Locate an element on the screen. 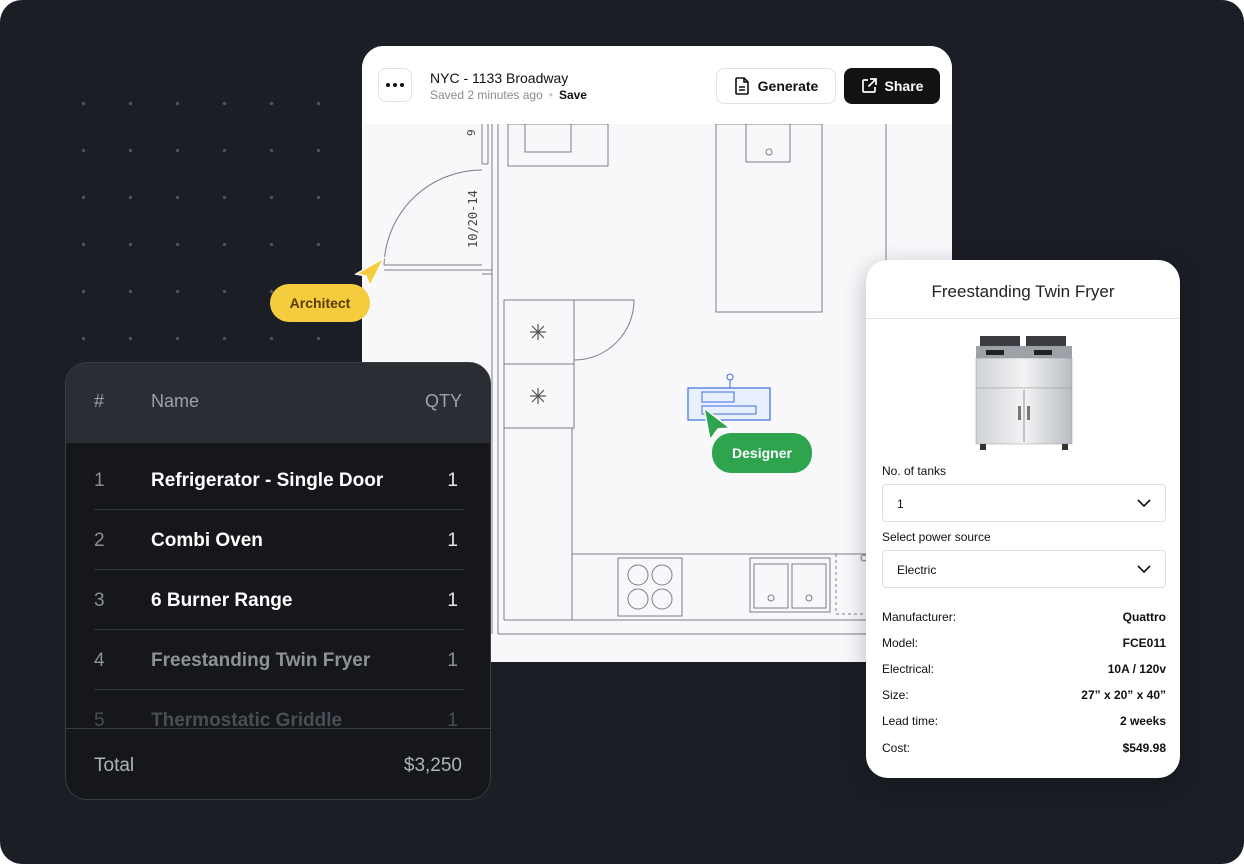 The width and height of the screenshot is (1244, 864). power-source-label: Select power source is located at coordinates (936, 537).